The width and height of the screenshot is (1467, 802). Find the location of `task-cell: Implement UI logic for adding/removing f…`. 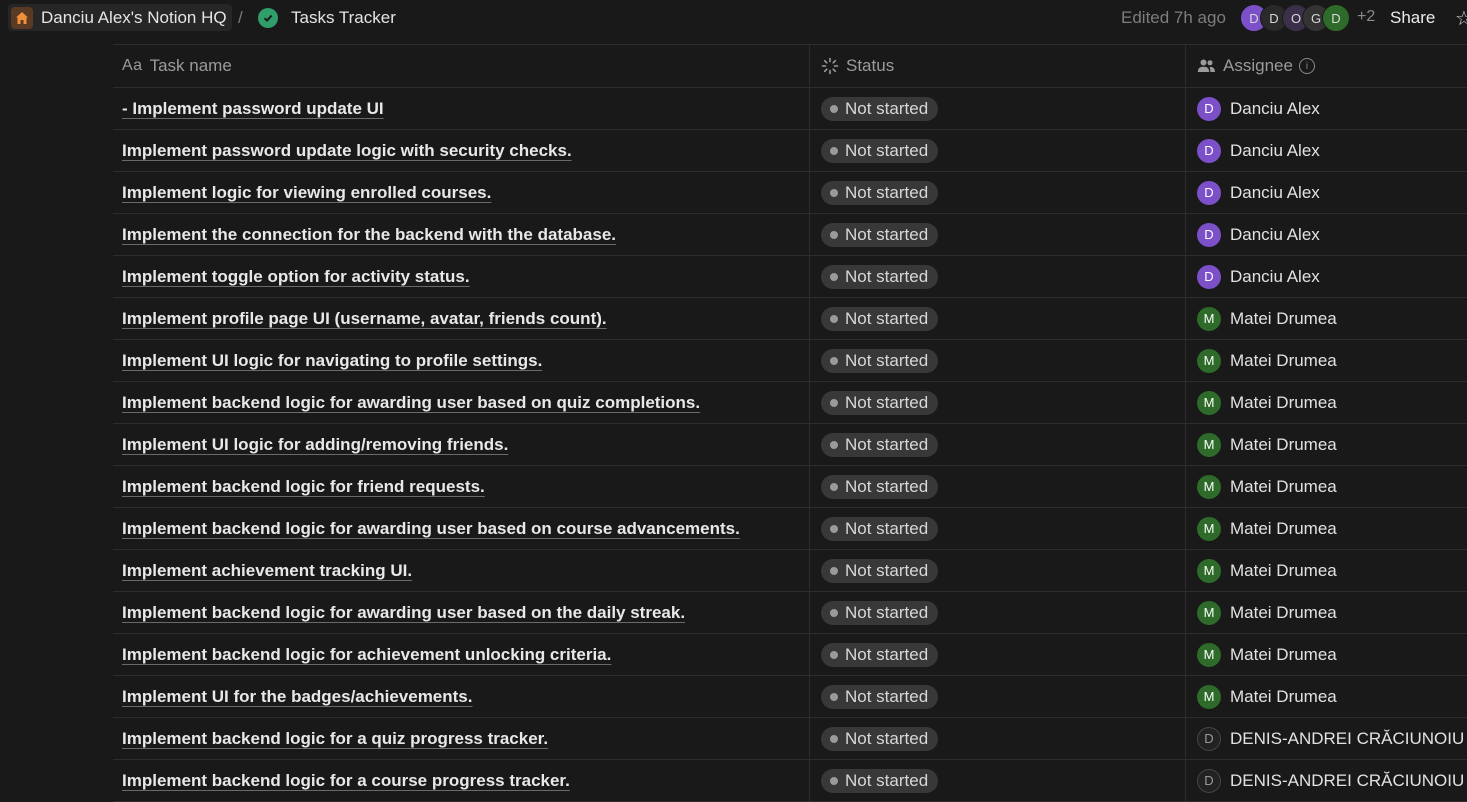

task-cell: Implement UI logic for adding/removing f… is located at coordinates (461, 444).